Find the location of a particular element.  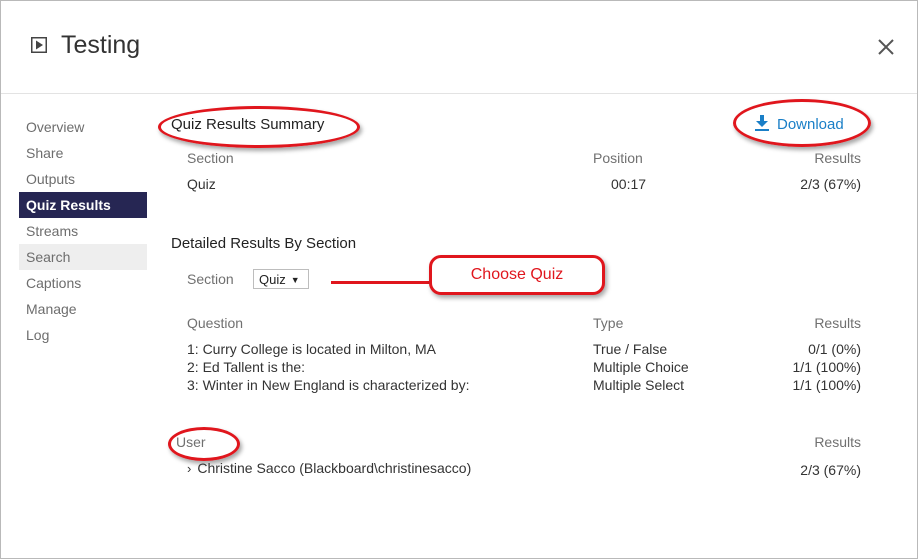

close-icon is located at coordinates (886, 47).